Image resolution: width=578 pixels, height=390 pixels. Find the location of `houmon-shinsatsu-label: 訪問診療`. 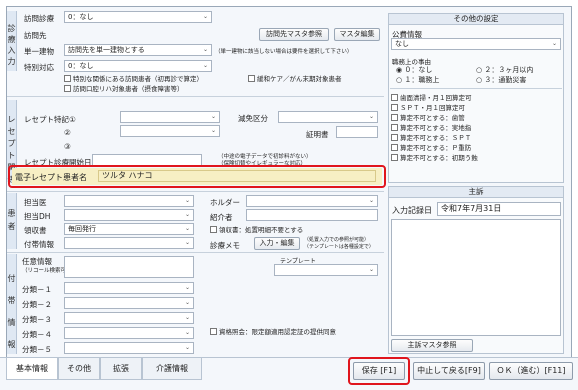

houmon-shinsatsu-label: 訪問診療 is located at coordinates (39, 18).